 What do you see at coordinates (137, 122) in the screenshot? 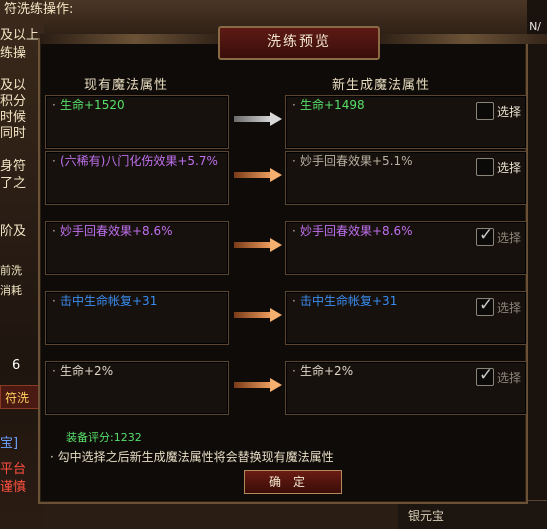
I see `current-attribute-panel: · 生命+1520` at bounding box center [137, 122].